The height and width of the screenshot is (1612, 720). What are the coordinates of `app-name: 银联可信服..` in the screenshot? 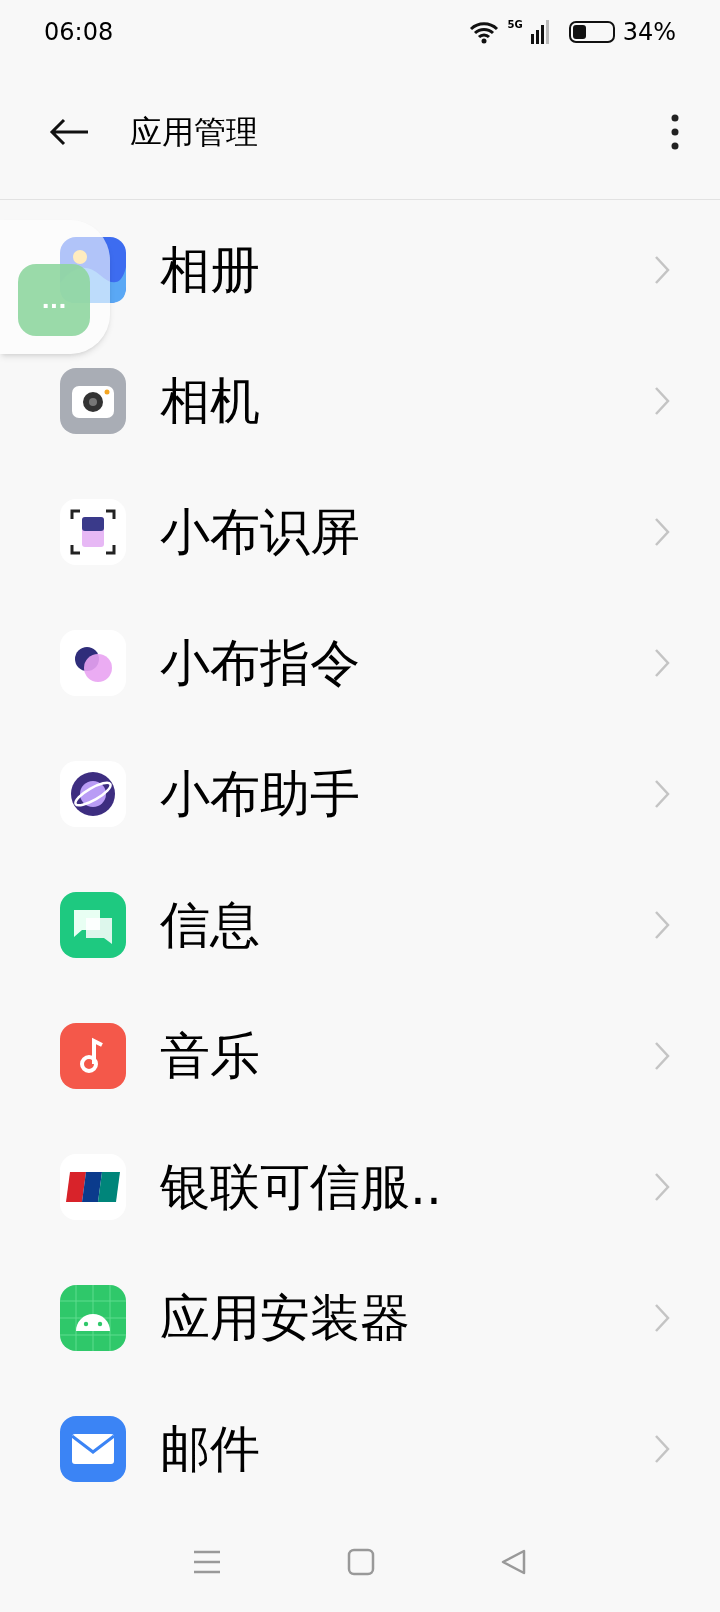 It's located at (301, 1186).